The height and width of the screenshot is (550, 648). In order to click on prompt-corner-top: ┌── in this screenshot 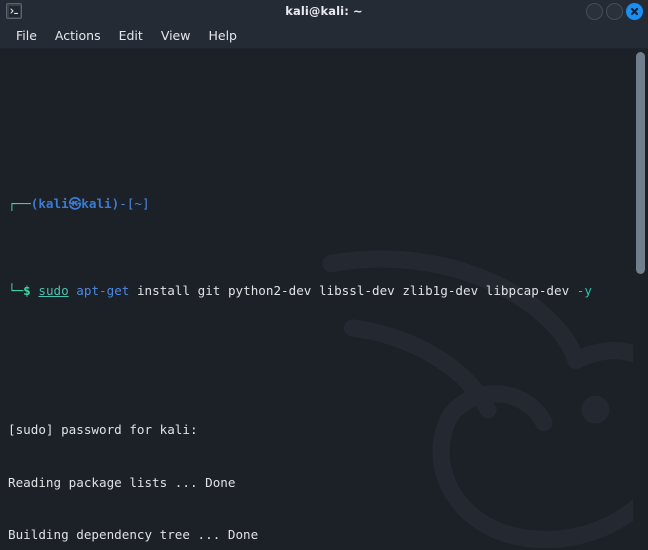, I will do `click(19, 203)`.